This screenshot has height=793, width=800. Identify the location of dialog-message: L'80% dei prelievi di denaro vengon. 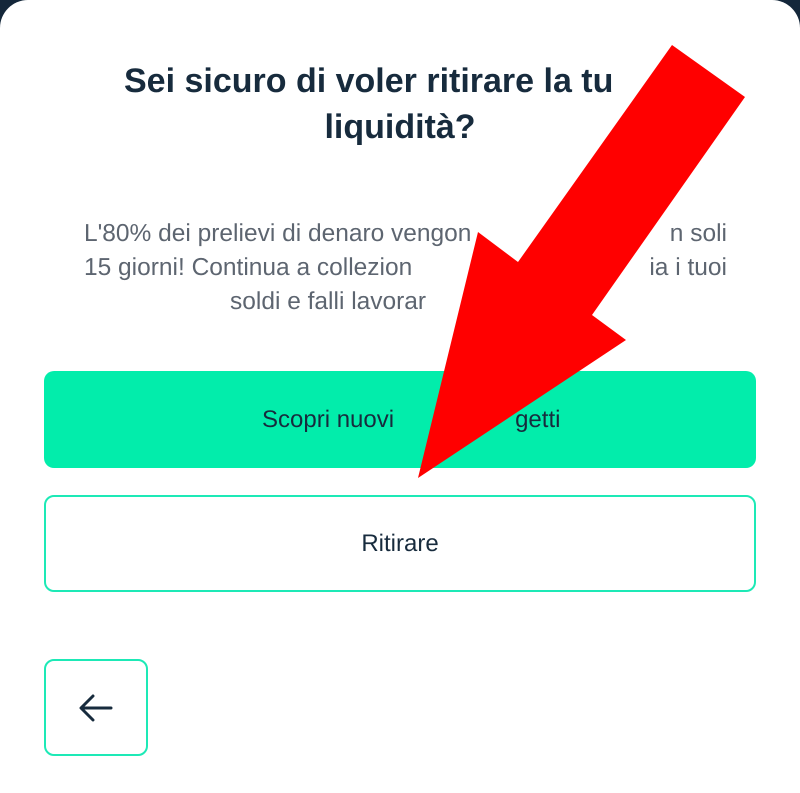
(278, 234).